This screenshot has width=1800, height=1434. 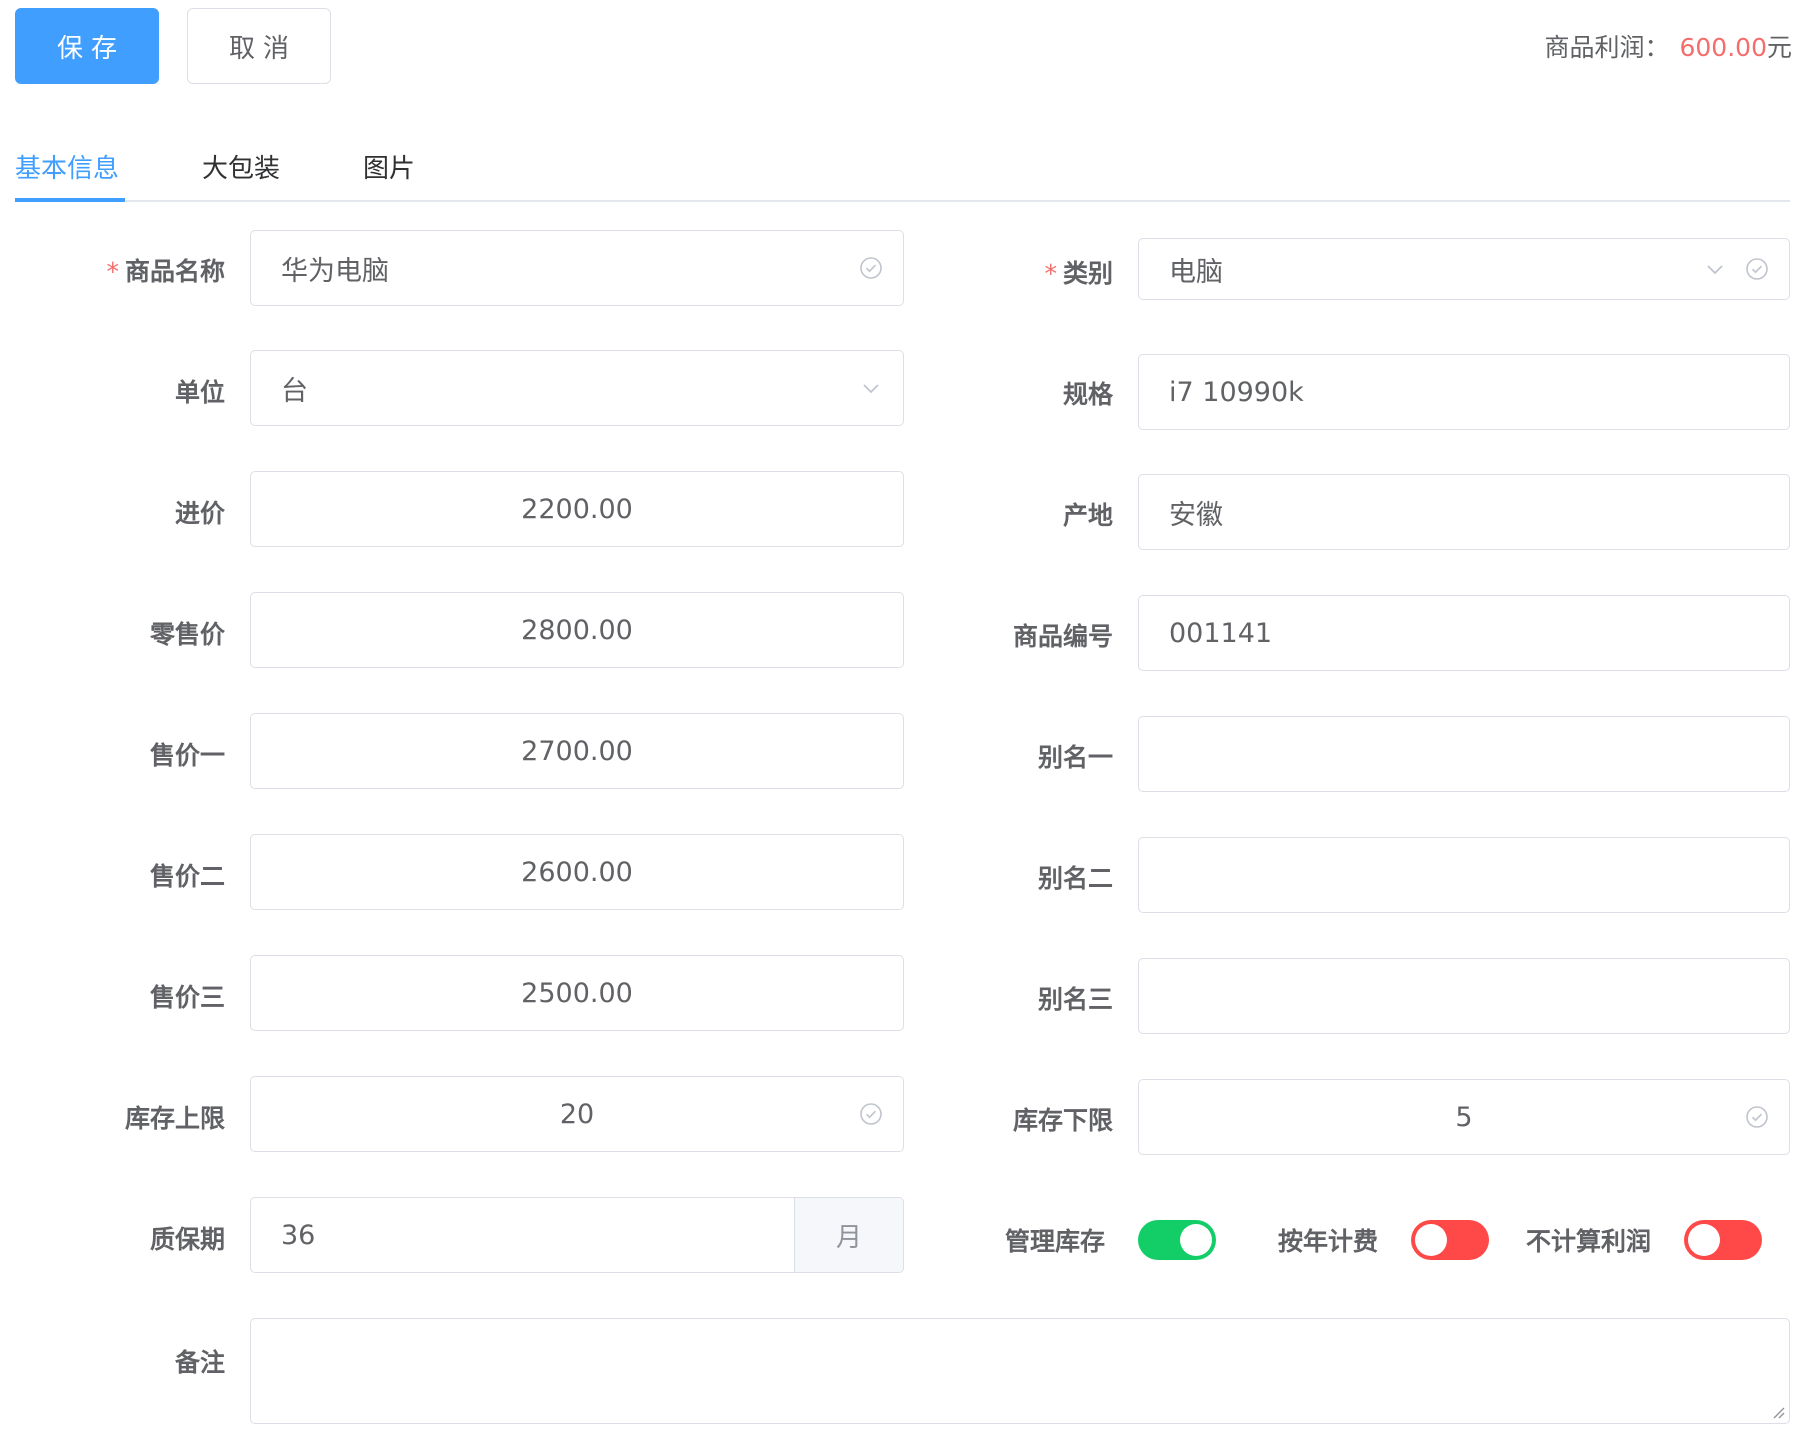 I want to click on warranty-label: 质保期, so click(x=187, y=1239).